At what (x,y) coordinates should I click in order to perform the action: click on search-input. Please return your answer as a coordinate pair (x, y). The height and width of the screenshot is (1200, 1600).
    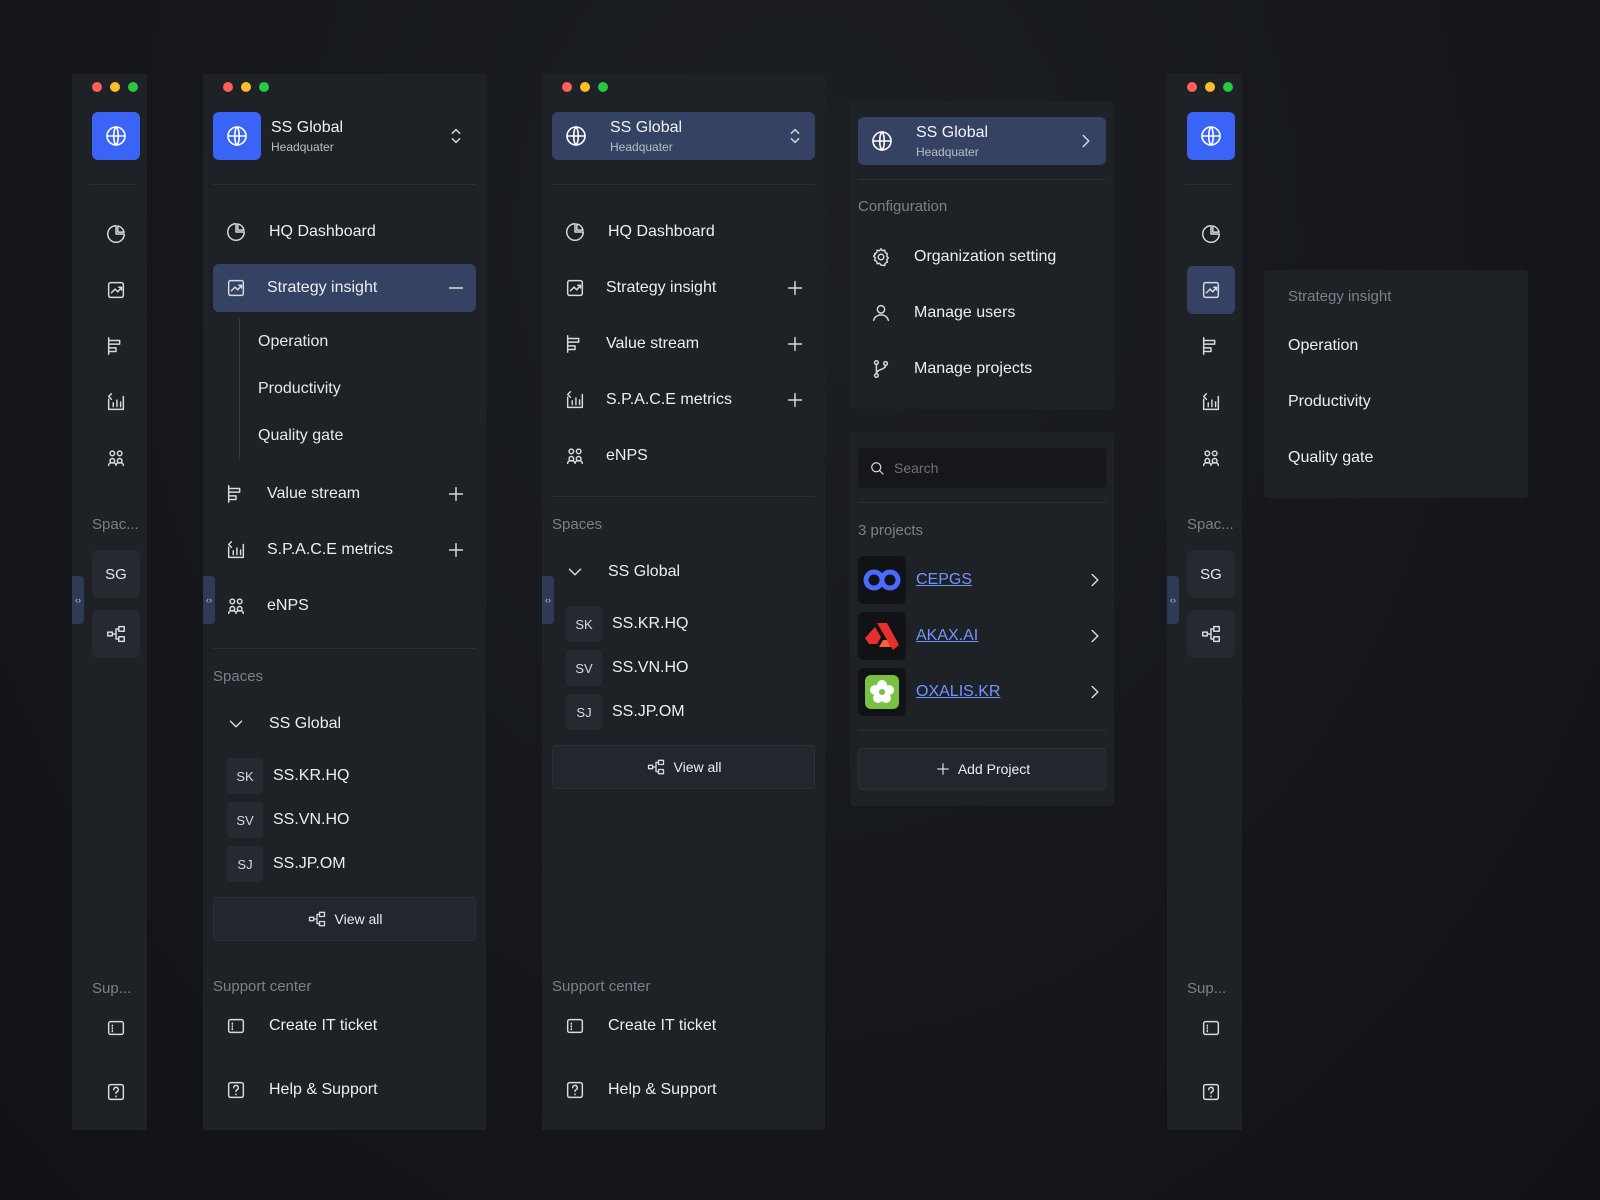
    Looking at the image, I should click on (984, 468).